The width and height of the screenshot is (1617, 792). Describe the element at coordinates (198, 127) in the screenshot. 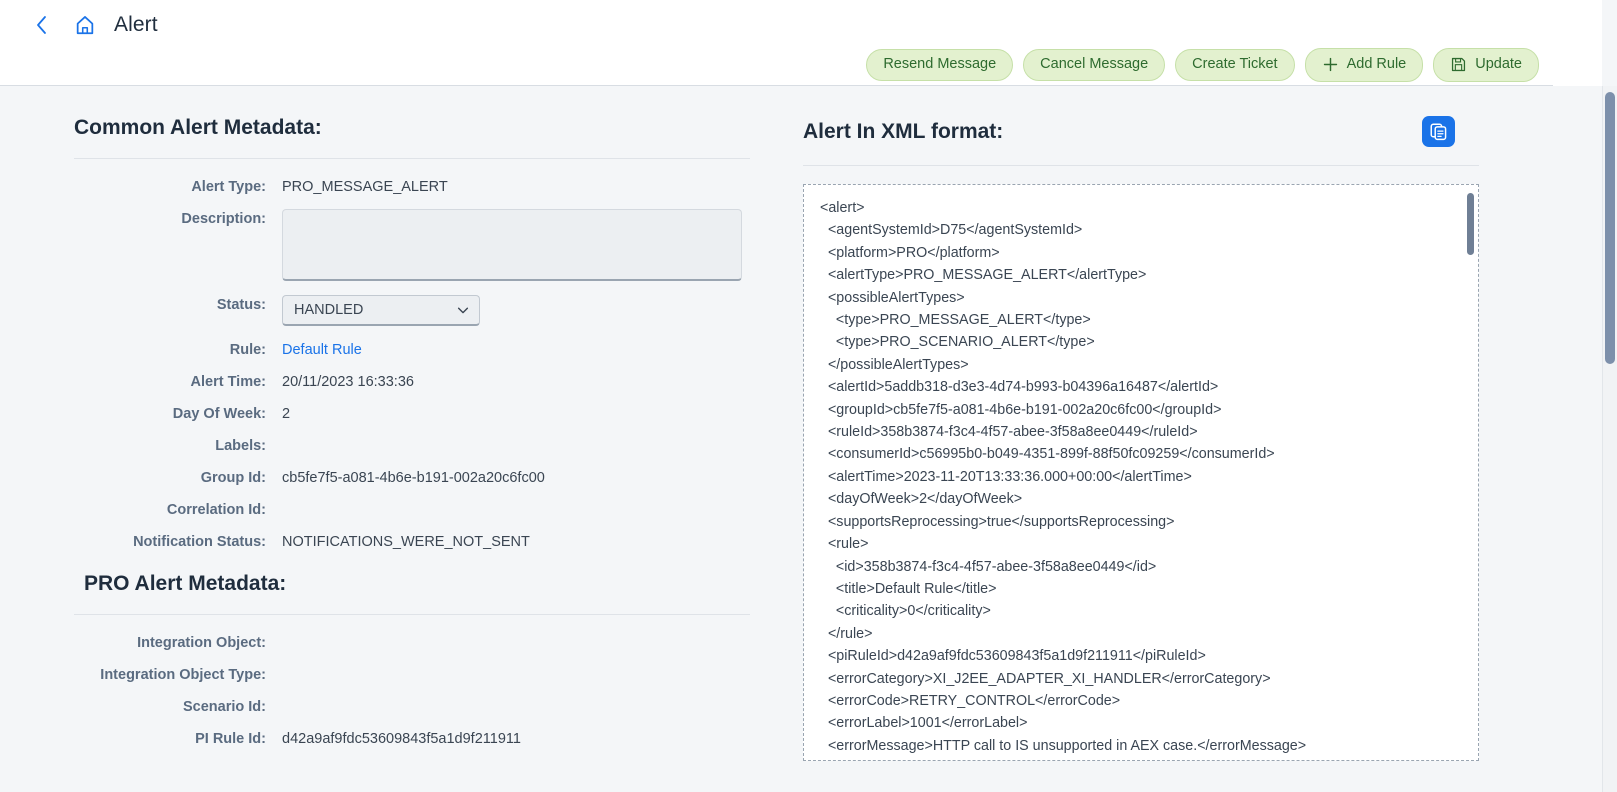

I see `common-metadata-title: Common Alert Metadata:` at that location.